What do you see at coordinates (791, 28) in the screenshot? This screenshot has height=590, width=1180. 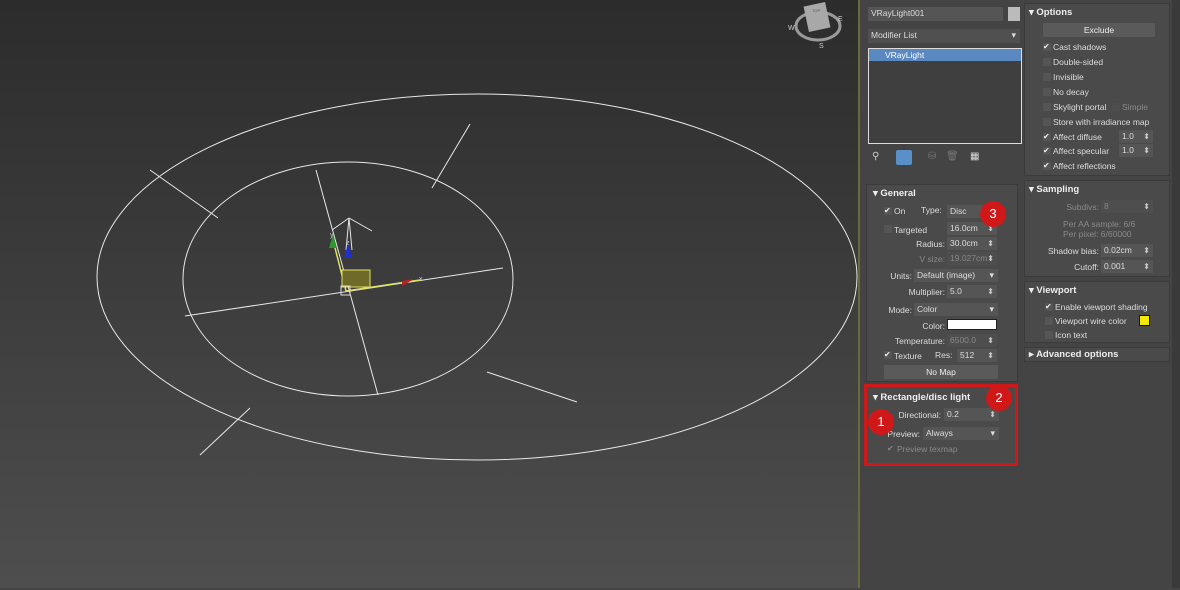 I see `svg-text: W` at bounding box center [791, 28].